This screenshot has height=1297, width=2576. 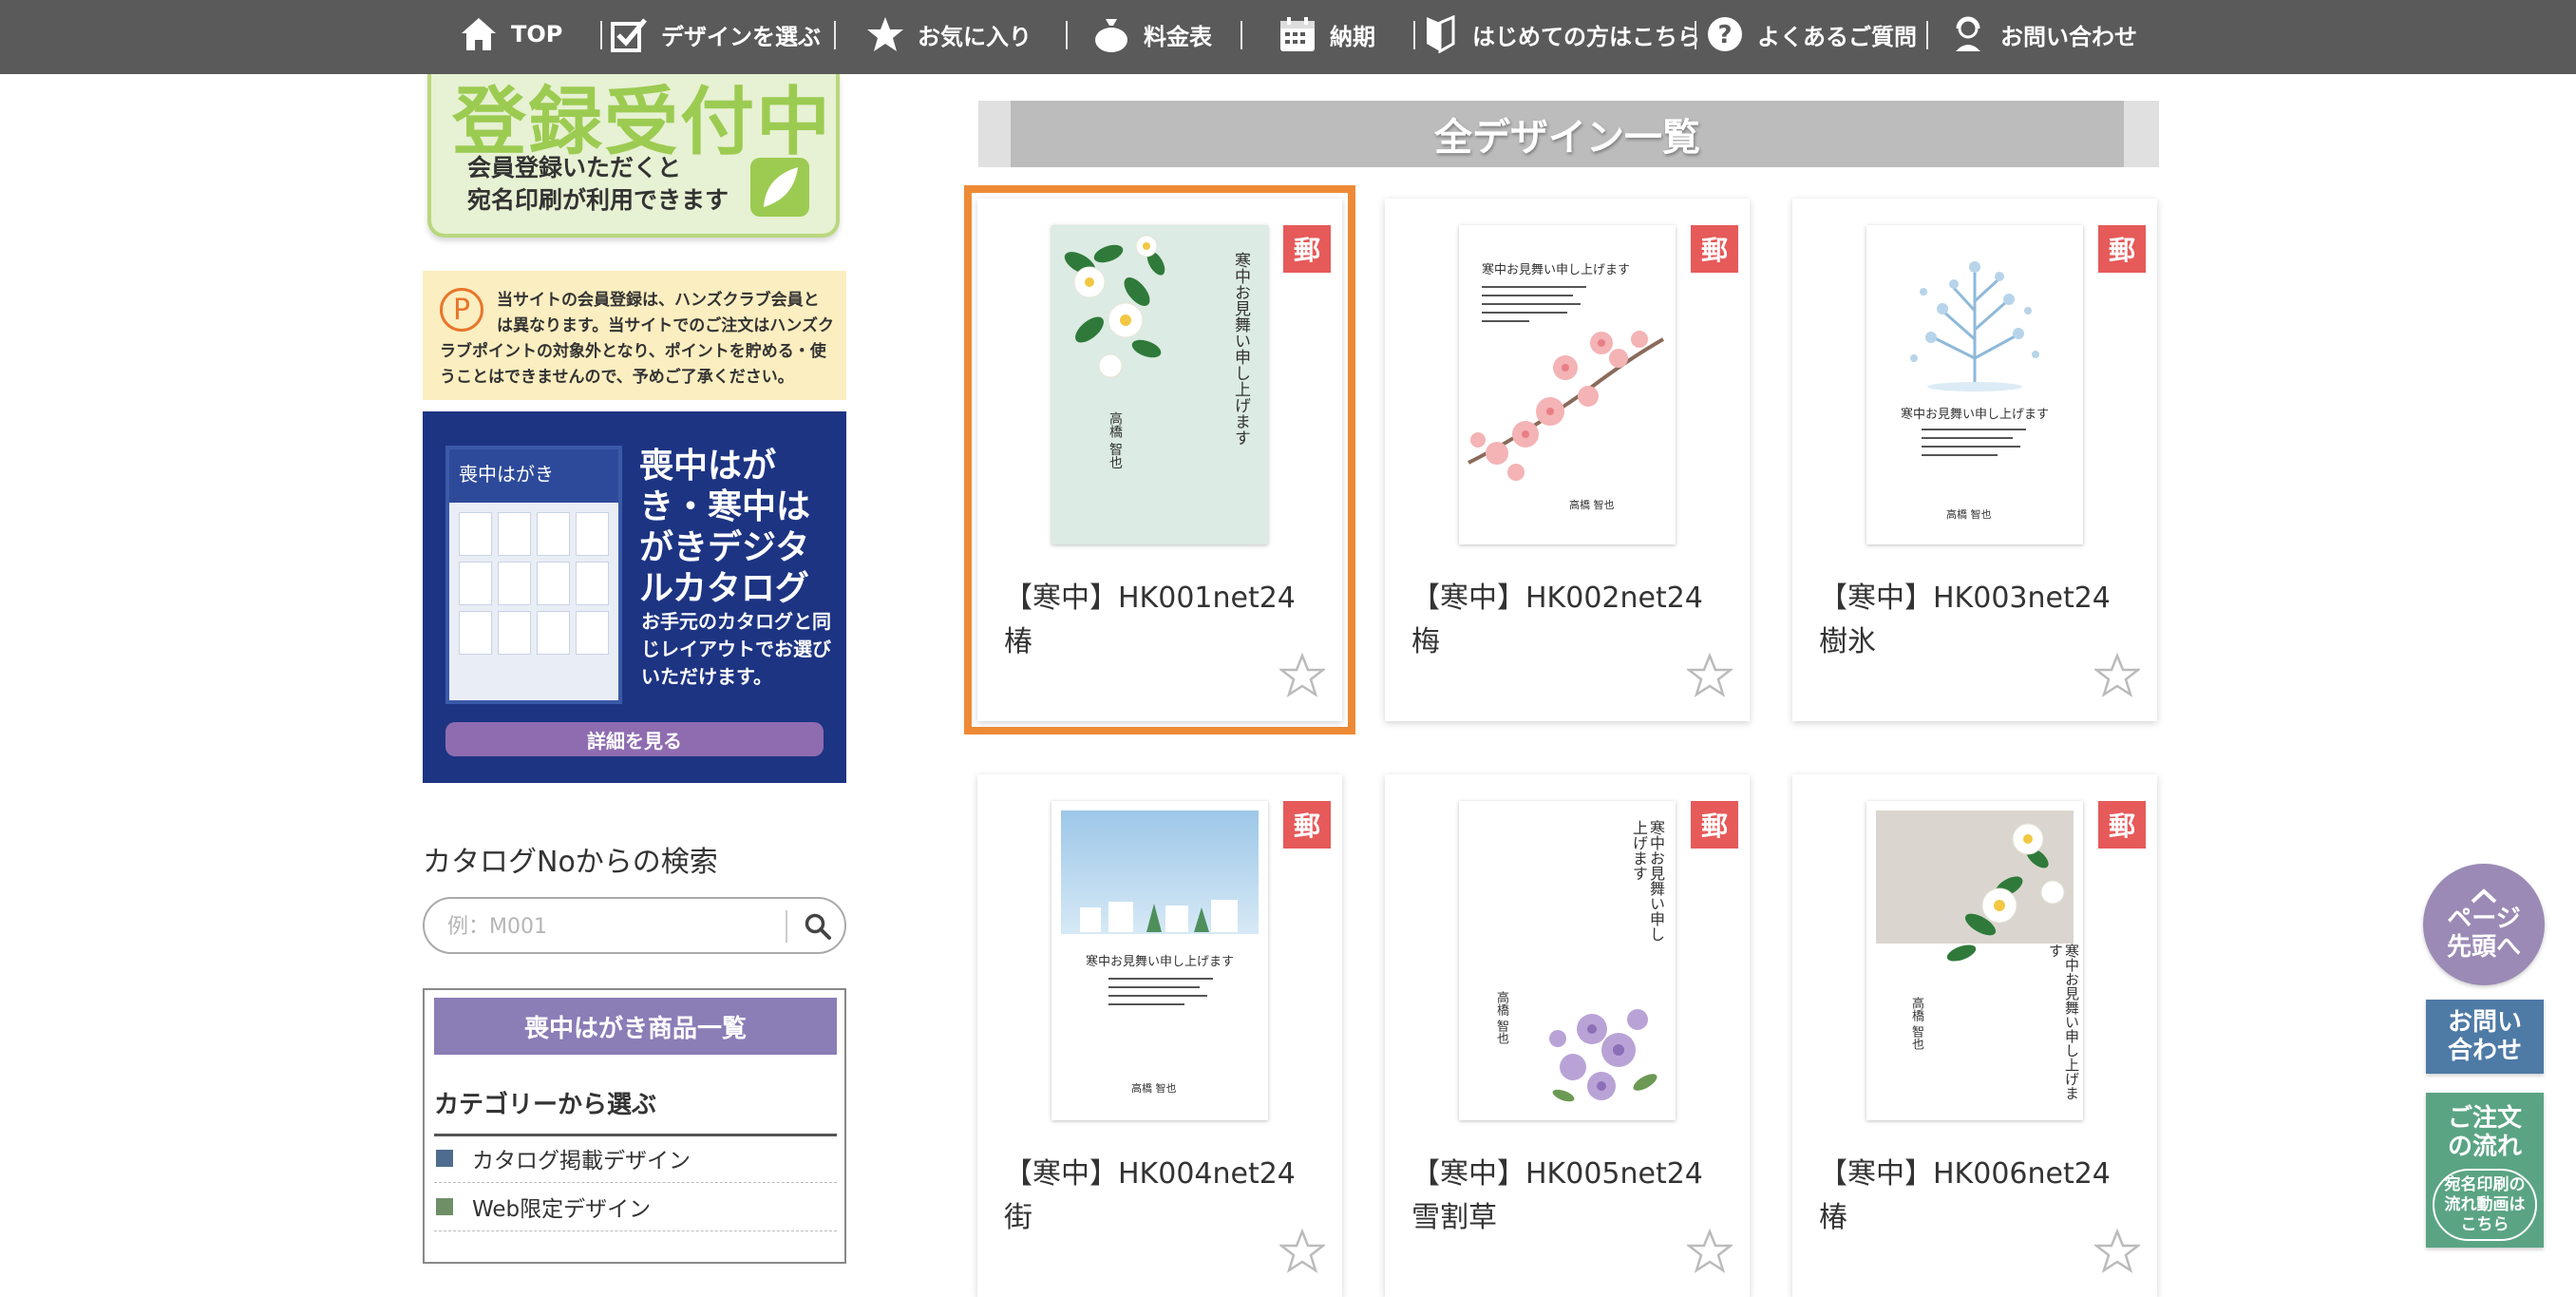 What do you see at coordinates (1150, 1174) in the screenshot?
I see `design-code: 【寒中】HK004net24` at bounding box center [1150, 1174].